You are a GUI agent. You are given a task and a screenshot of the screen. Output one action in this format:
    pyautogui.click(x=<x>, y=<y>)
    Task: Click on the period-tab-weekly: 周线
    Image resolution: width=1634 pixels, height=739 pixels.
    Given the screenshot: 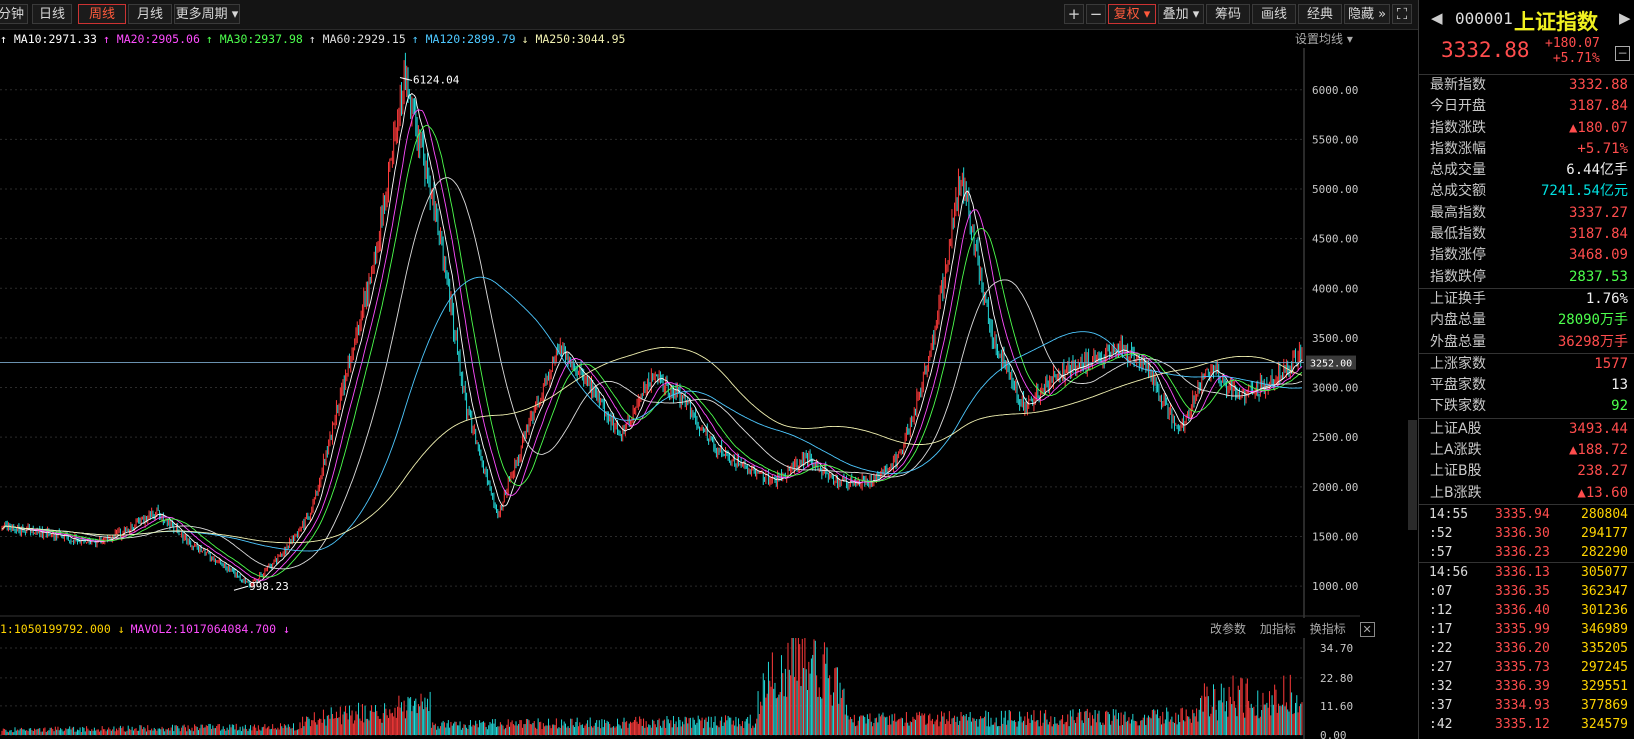 What is the action you would take?
    pyautogui.click(x=102, y=14)
    